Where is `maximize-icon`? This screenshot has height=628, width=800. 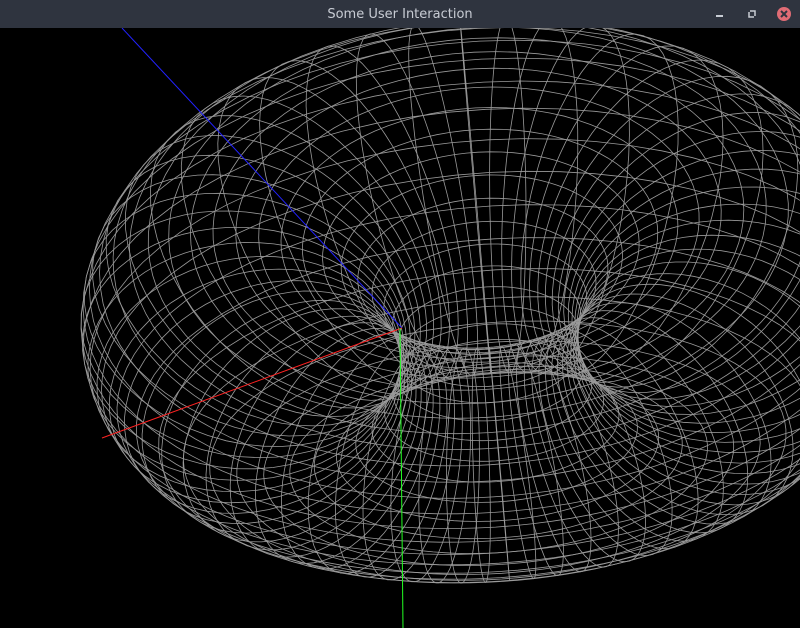
maximize-icon is located at coordinates (752, 14).